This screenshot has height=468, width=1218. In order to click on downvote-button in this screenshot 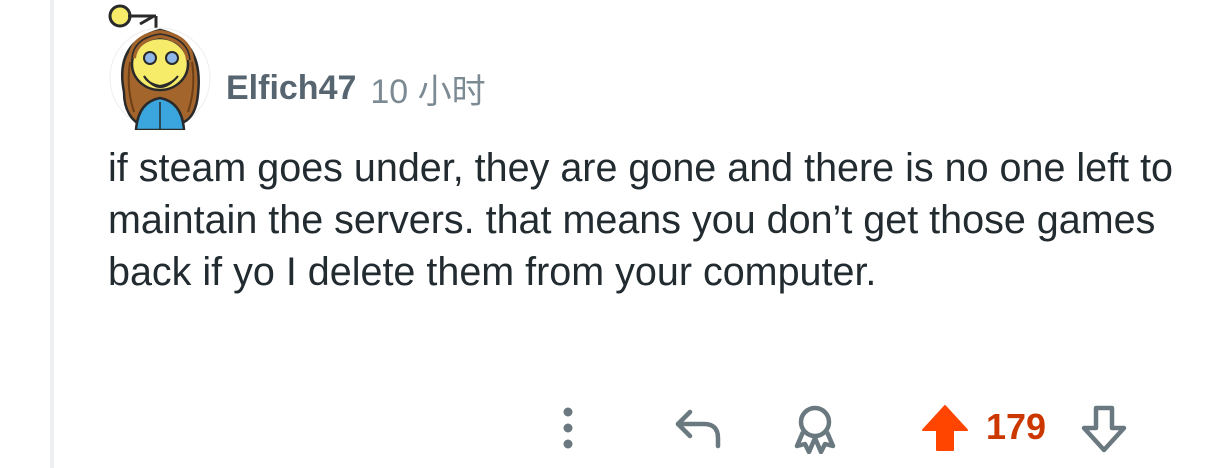, I will do `click(1104, 428)`.